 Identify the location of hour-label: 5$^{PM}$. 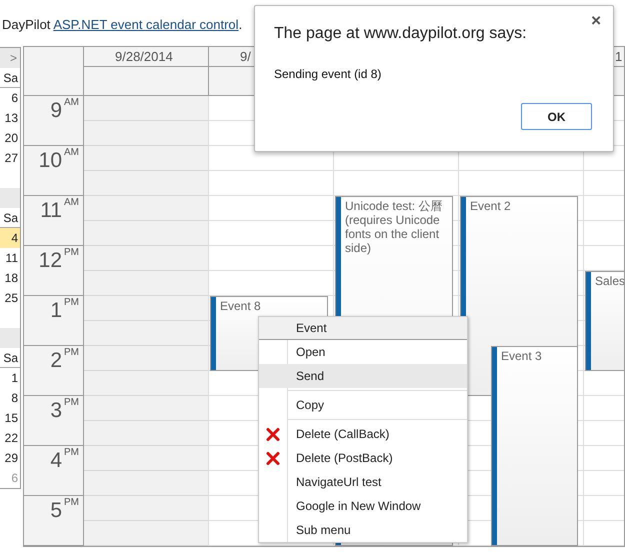
(54, 521).